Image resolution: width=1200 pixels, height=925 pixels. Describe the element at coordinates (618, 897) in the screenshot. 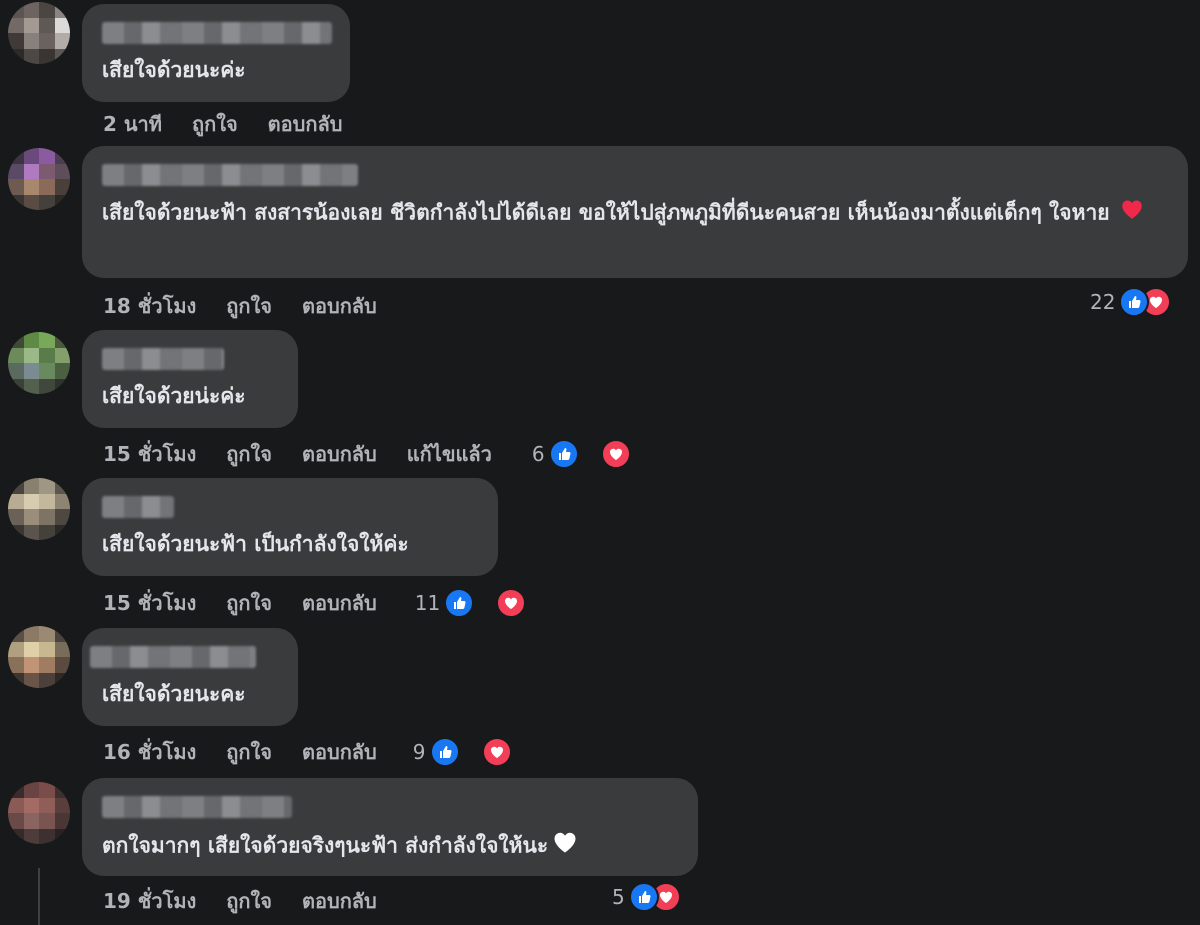

I see `reaction-count: 5` at that location.